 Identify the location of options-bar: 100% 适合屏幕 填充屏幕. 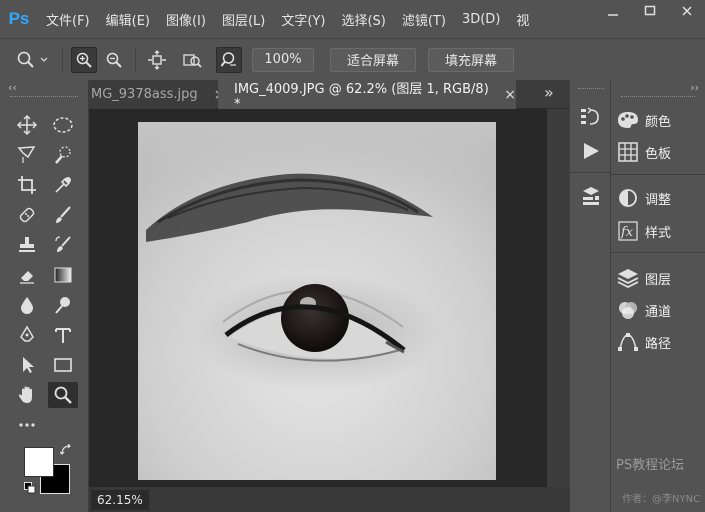
(352, 59).